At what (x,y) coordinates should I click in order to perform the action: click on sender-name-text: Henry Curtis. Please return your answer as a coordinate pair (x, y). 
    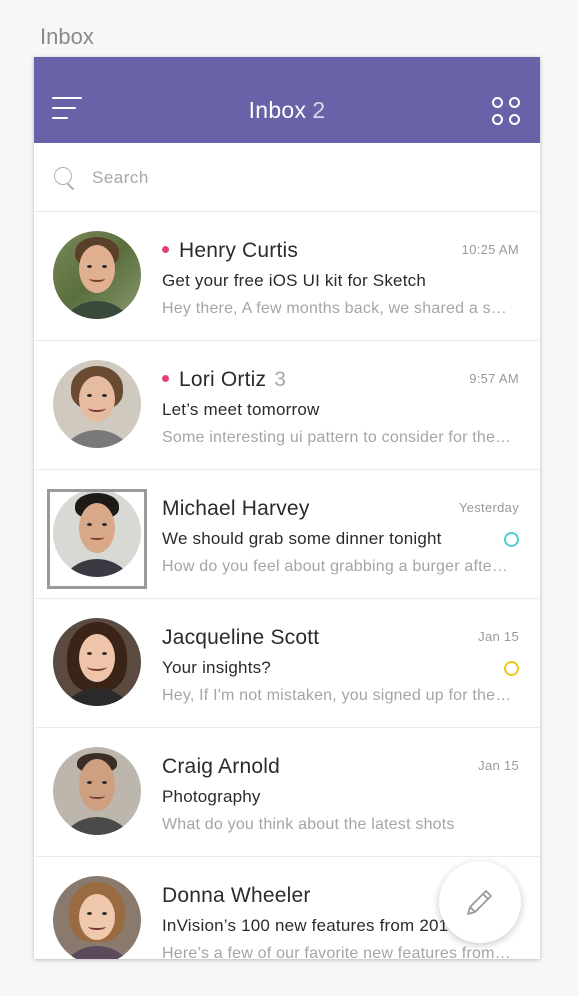
    Looking at the image, I should click on (239, 250).